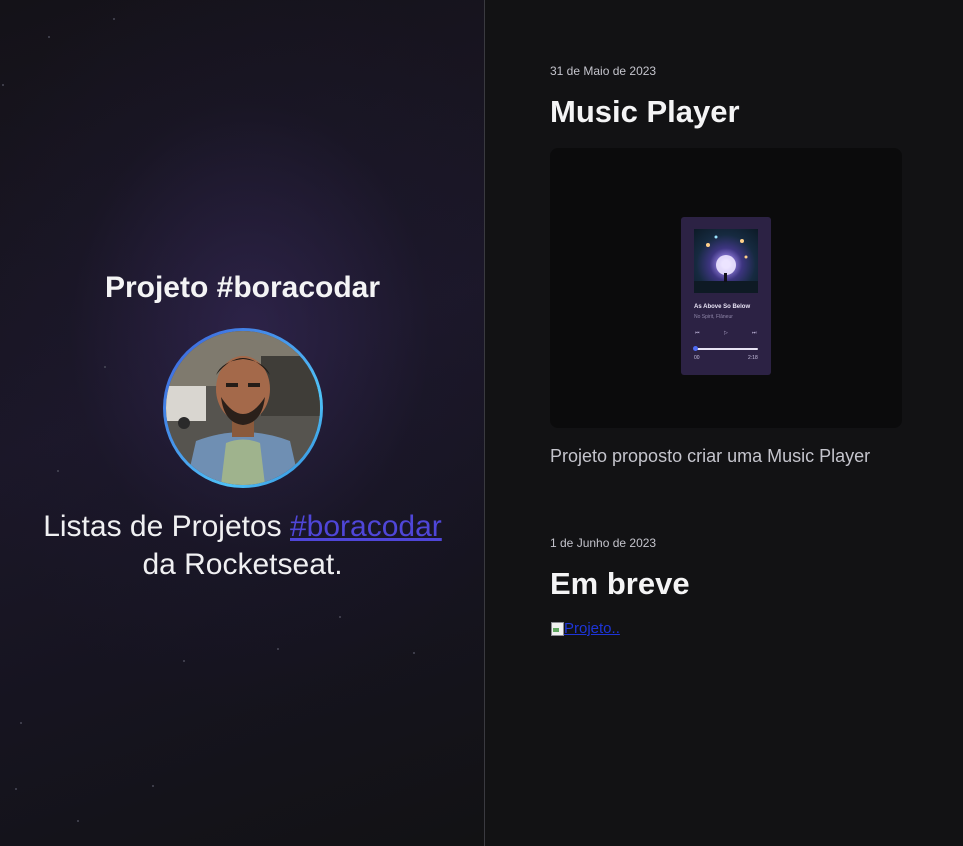 This screenshot has width=963, height=846. What do you see at coordinates (697, 333) in the screenshot?
I see `prev-icon: ⏮` at bounding box center [697, 333].